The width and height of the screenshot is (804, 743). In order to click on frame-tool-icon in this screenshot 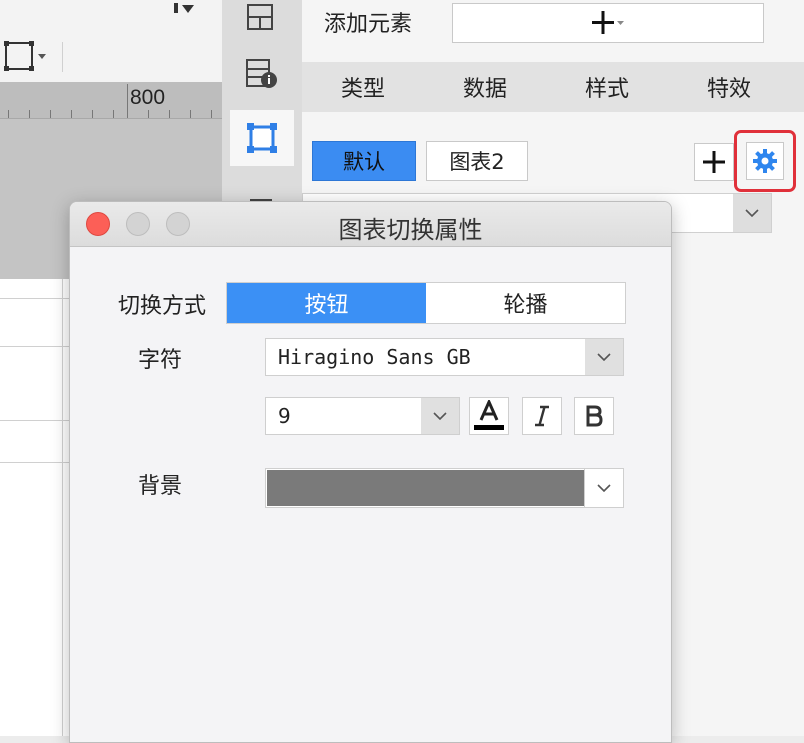, I will do `click(262, 138)`.